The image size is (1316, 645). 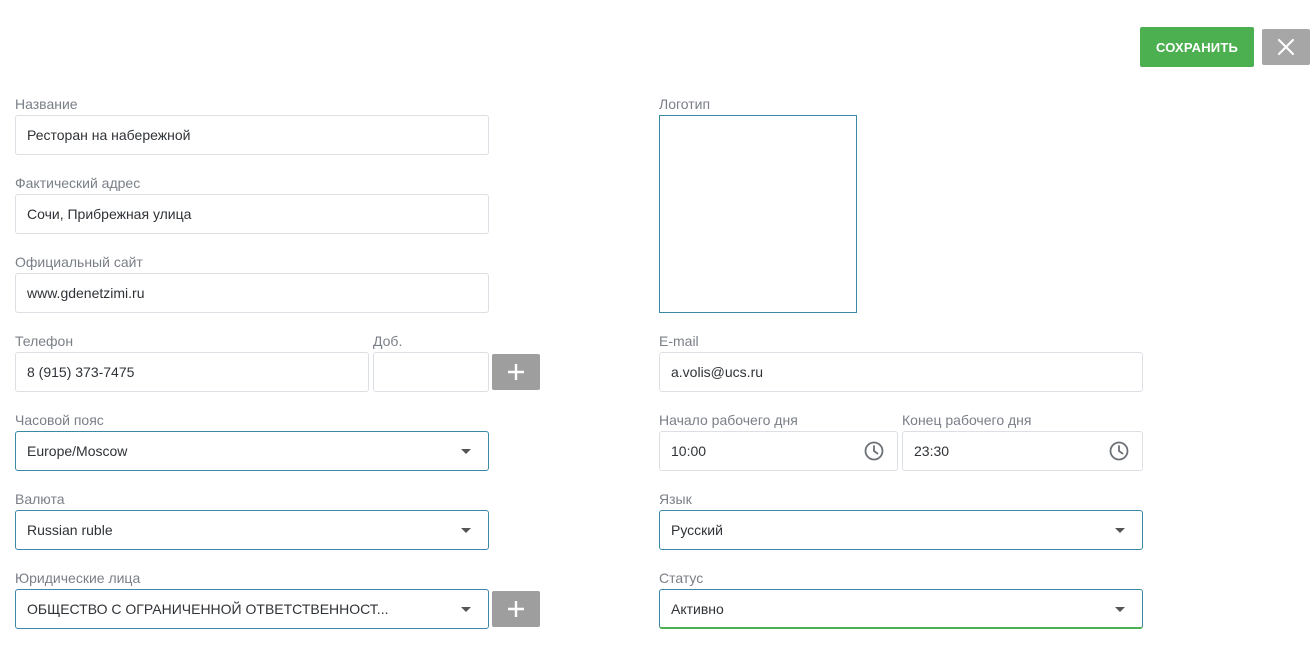 I want to click on name-label: Название, so click(x=46, y=104).